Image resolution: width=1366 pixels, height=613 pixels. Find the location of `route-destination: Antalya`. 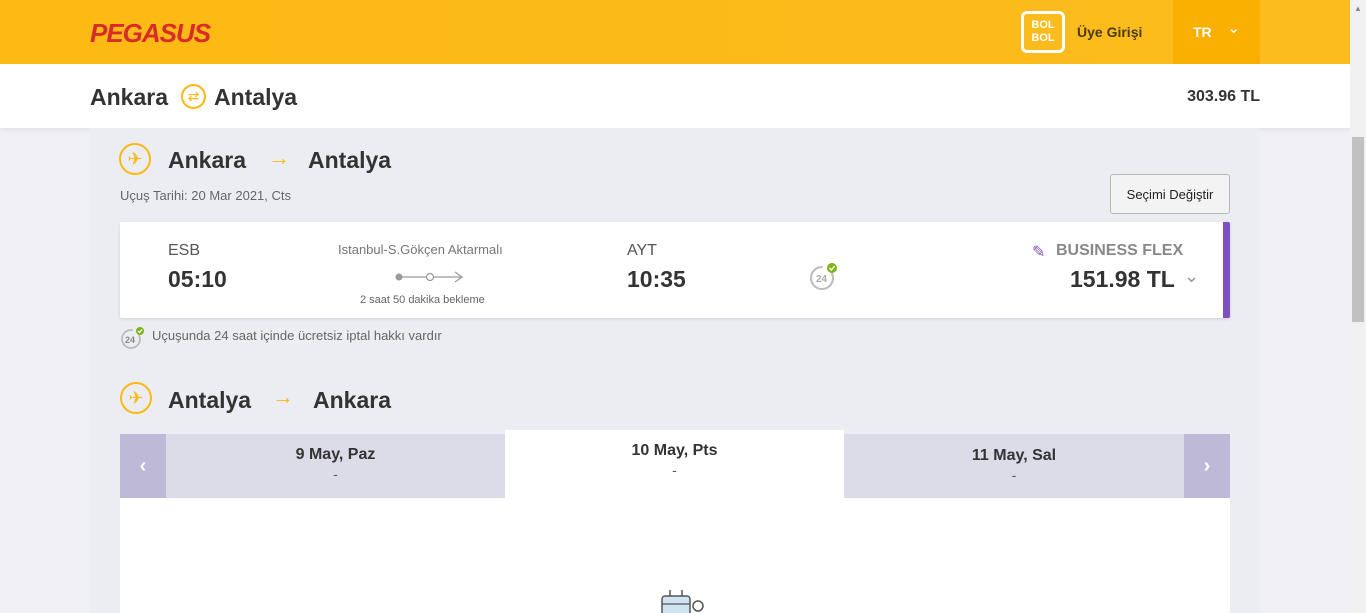

route-destination: Antalya is located at coordinates (256, 97).